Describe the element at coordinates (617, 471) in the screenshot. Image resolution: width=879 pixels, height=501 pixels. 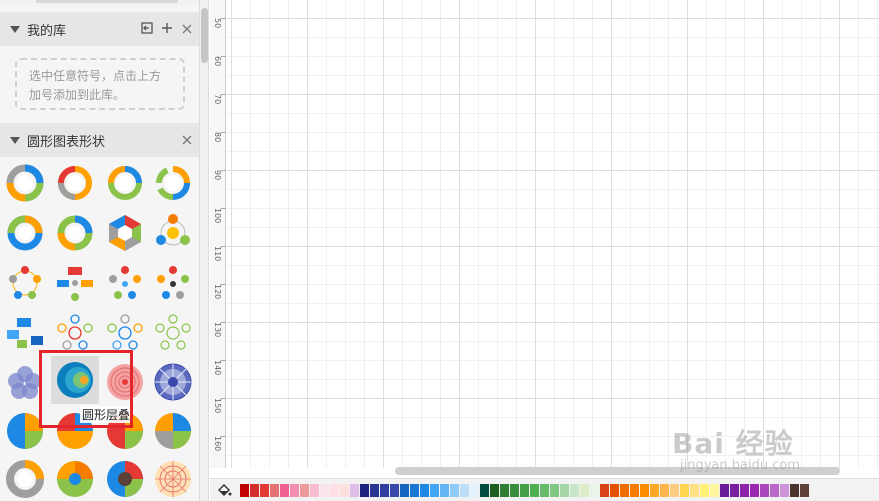
I see `horizontal-scrollbar` at that location.